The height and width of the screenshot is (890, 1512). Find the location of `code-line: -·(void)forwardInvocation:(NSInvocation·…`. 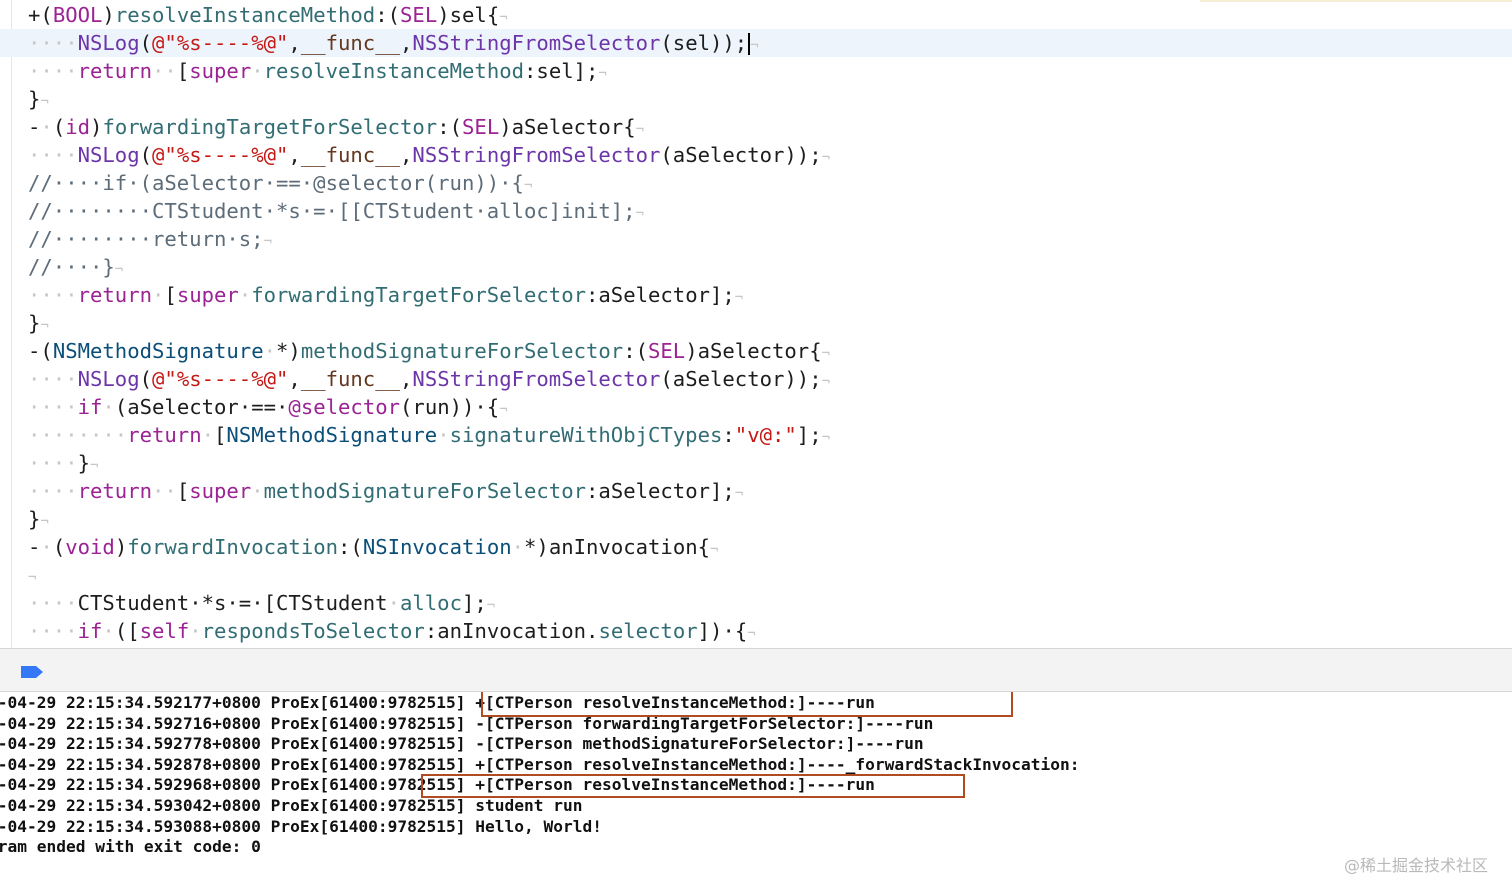

code-line: -·(void)forwardInvocation:(NSInvocation·… is located at coordinates (373, 547).